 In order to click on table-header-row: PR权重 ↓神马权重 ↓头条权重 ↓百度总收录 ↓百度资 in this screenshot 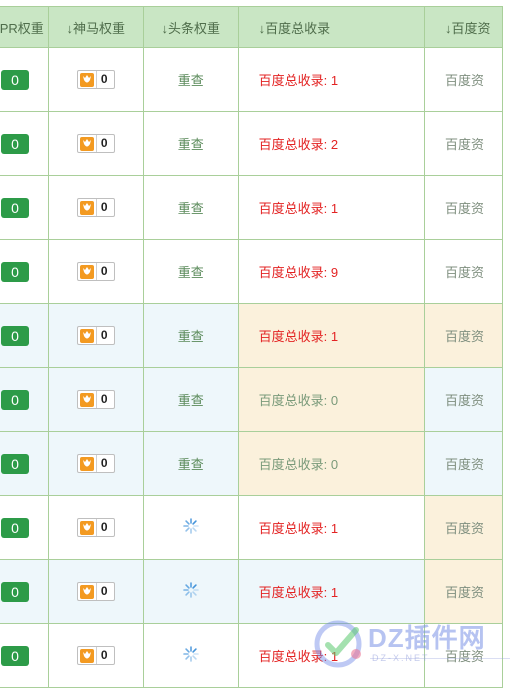, I will do `click(252, 27)`.